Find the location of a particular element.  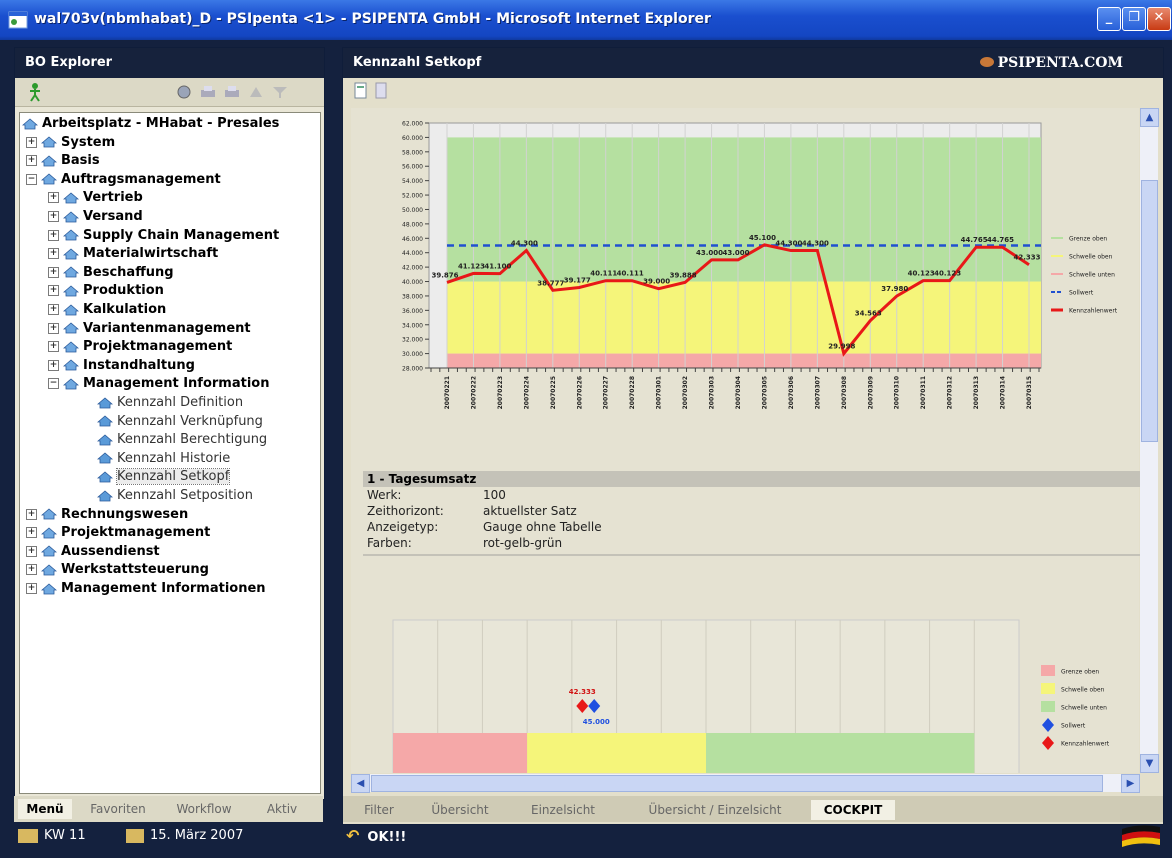

ok-status: ↶ OK!!! is located at coordinates (376, 836).